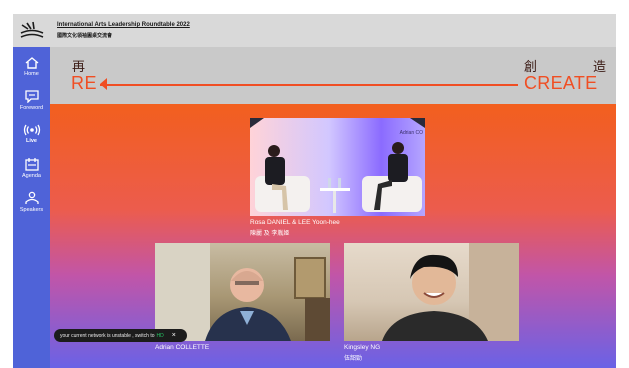 This screenshot has height=368, width=629. Describe the element at coordinates (31, 108) in the screenshot. I see `sidebar-item-label: Foreword` at that location.